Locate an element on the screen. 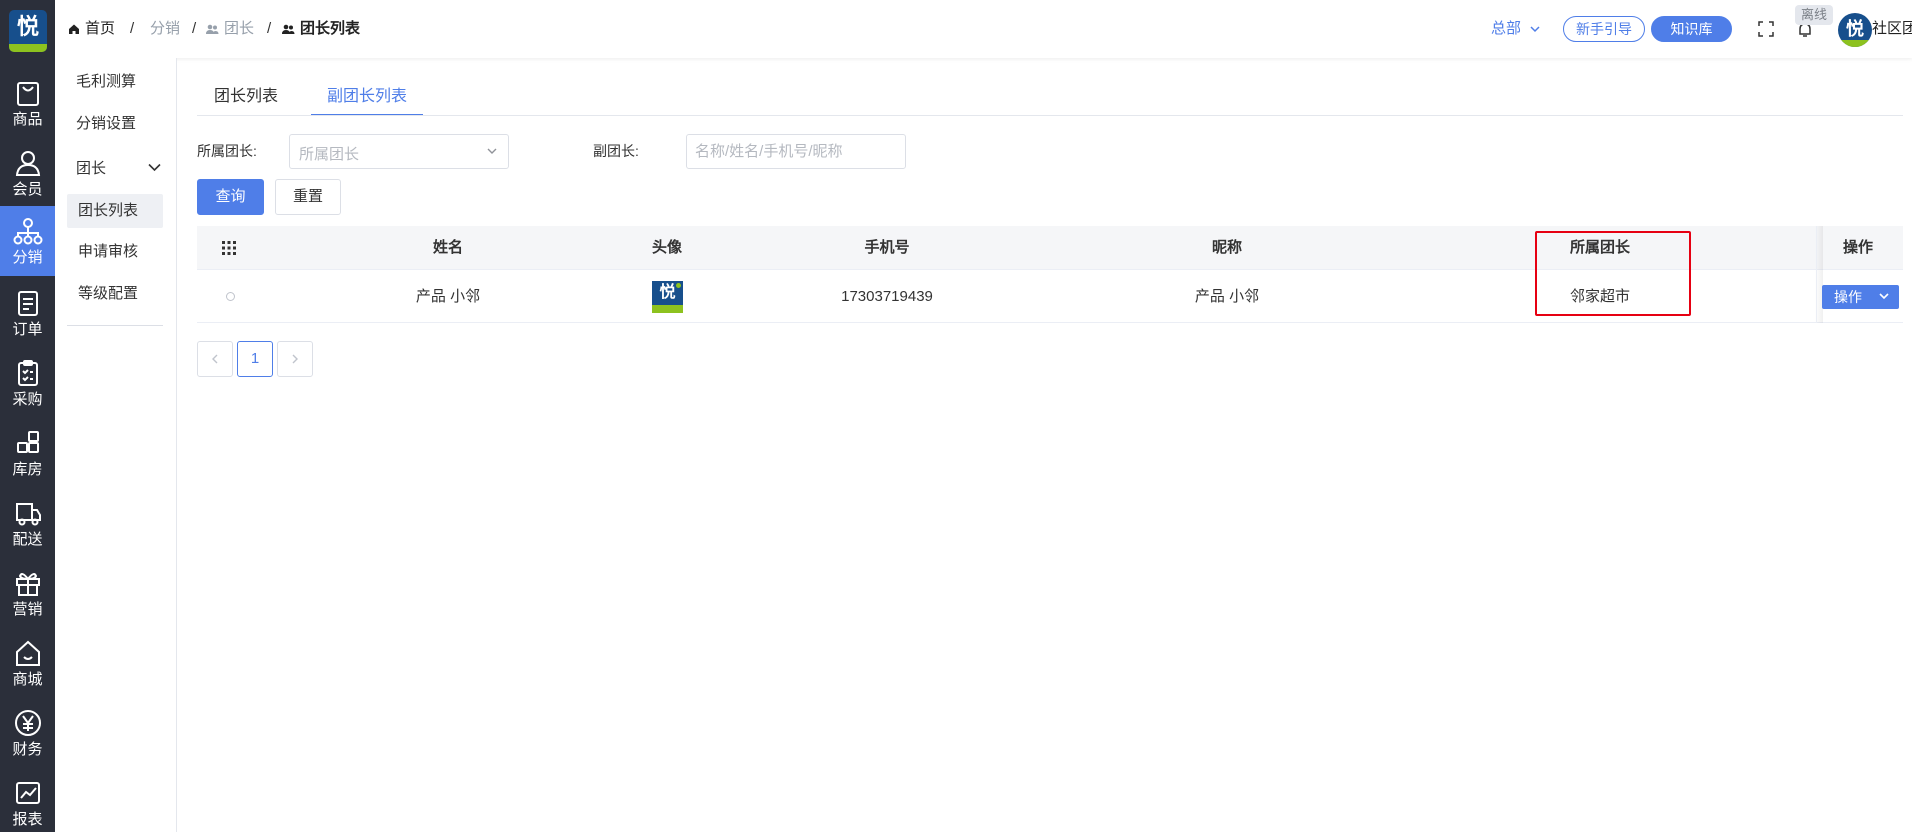  org-switcher: 总部 is located at coordinates (1515, 29).